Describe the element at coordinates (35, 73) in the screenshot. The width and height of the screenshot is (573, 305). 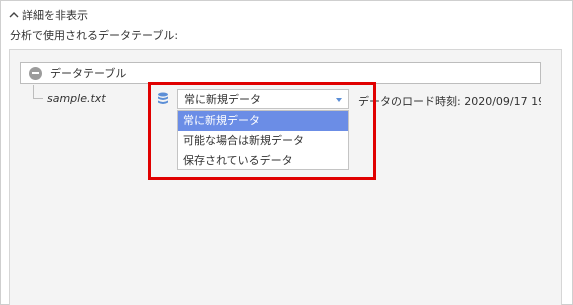
I see `minus-circle-icon` at that location.